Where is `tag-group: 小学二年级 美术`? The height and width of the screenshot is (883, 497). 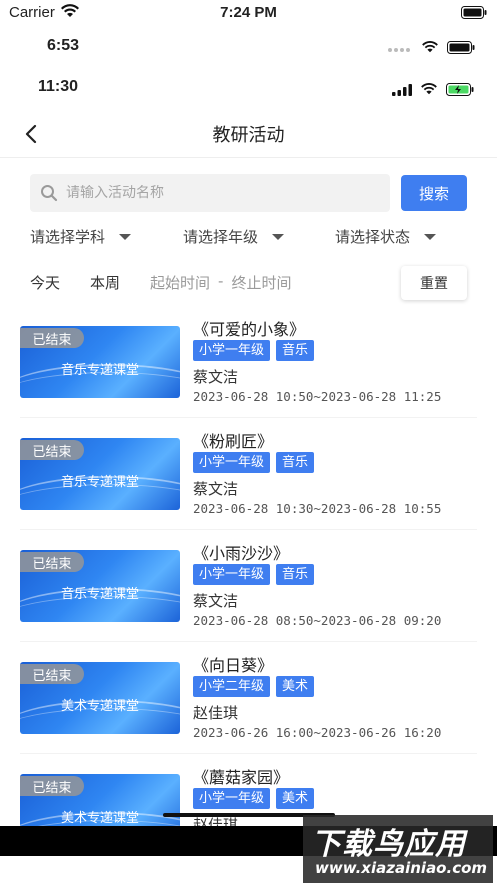
tag-group: 小学二年级 美术 is located at coordinates (338, 687).